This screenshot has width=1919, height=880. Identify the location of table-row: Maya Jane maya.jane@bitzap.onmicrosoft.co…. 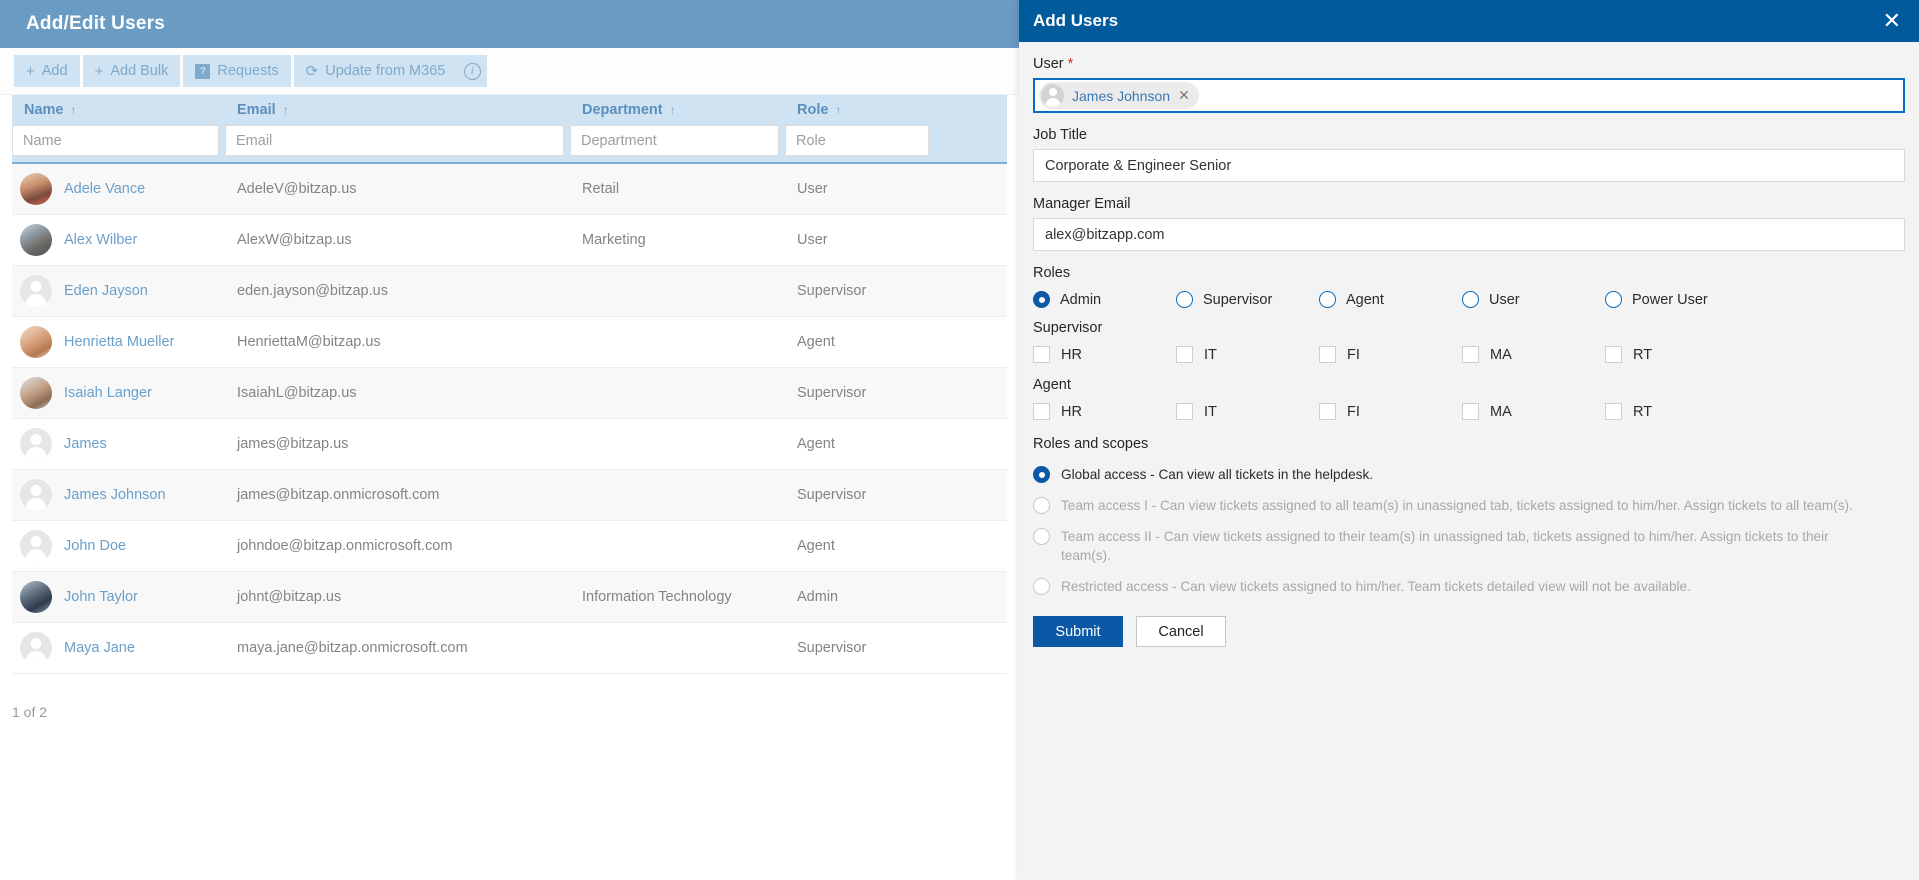
(509, 648).